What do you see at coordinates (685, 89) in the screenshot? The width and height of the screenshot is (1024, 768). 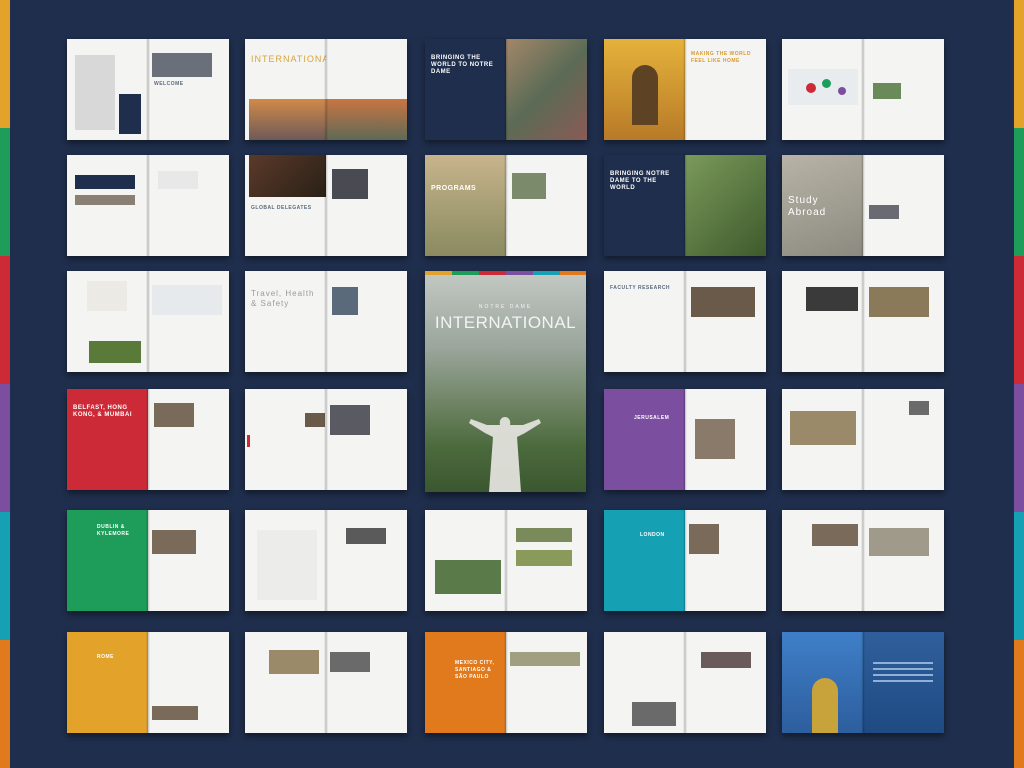 I see `spread-home: MAKING THE WORLD FEEL LIKE HOME` at bounding box center [685, 89].